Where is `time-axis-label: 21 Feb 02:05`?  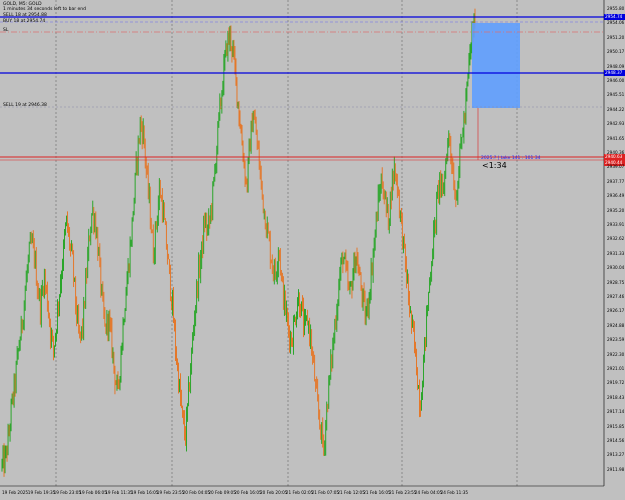 time-axis-label: 21 Feb 02:05 is located at coordinates (299, 492).